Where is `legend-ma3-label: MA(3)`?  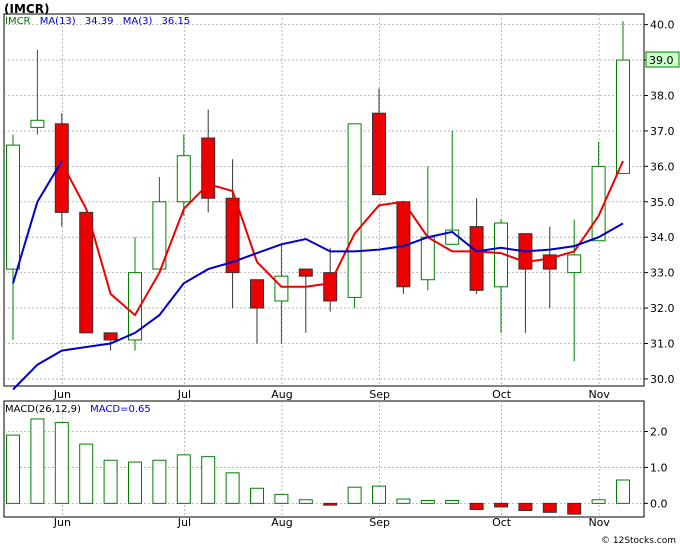
legend-ma3-label: MA(3) is located at coordinates (138, 21).